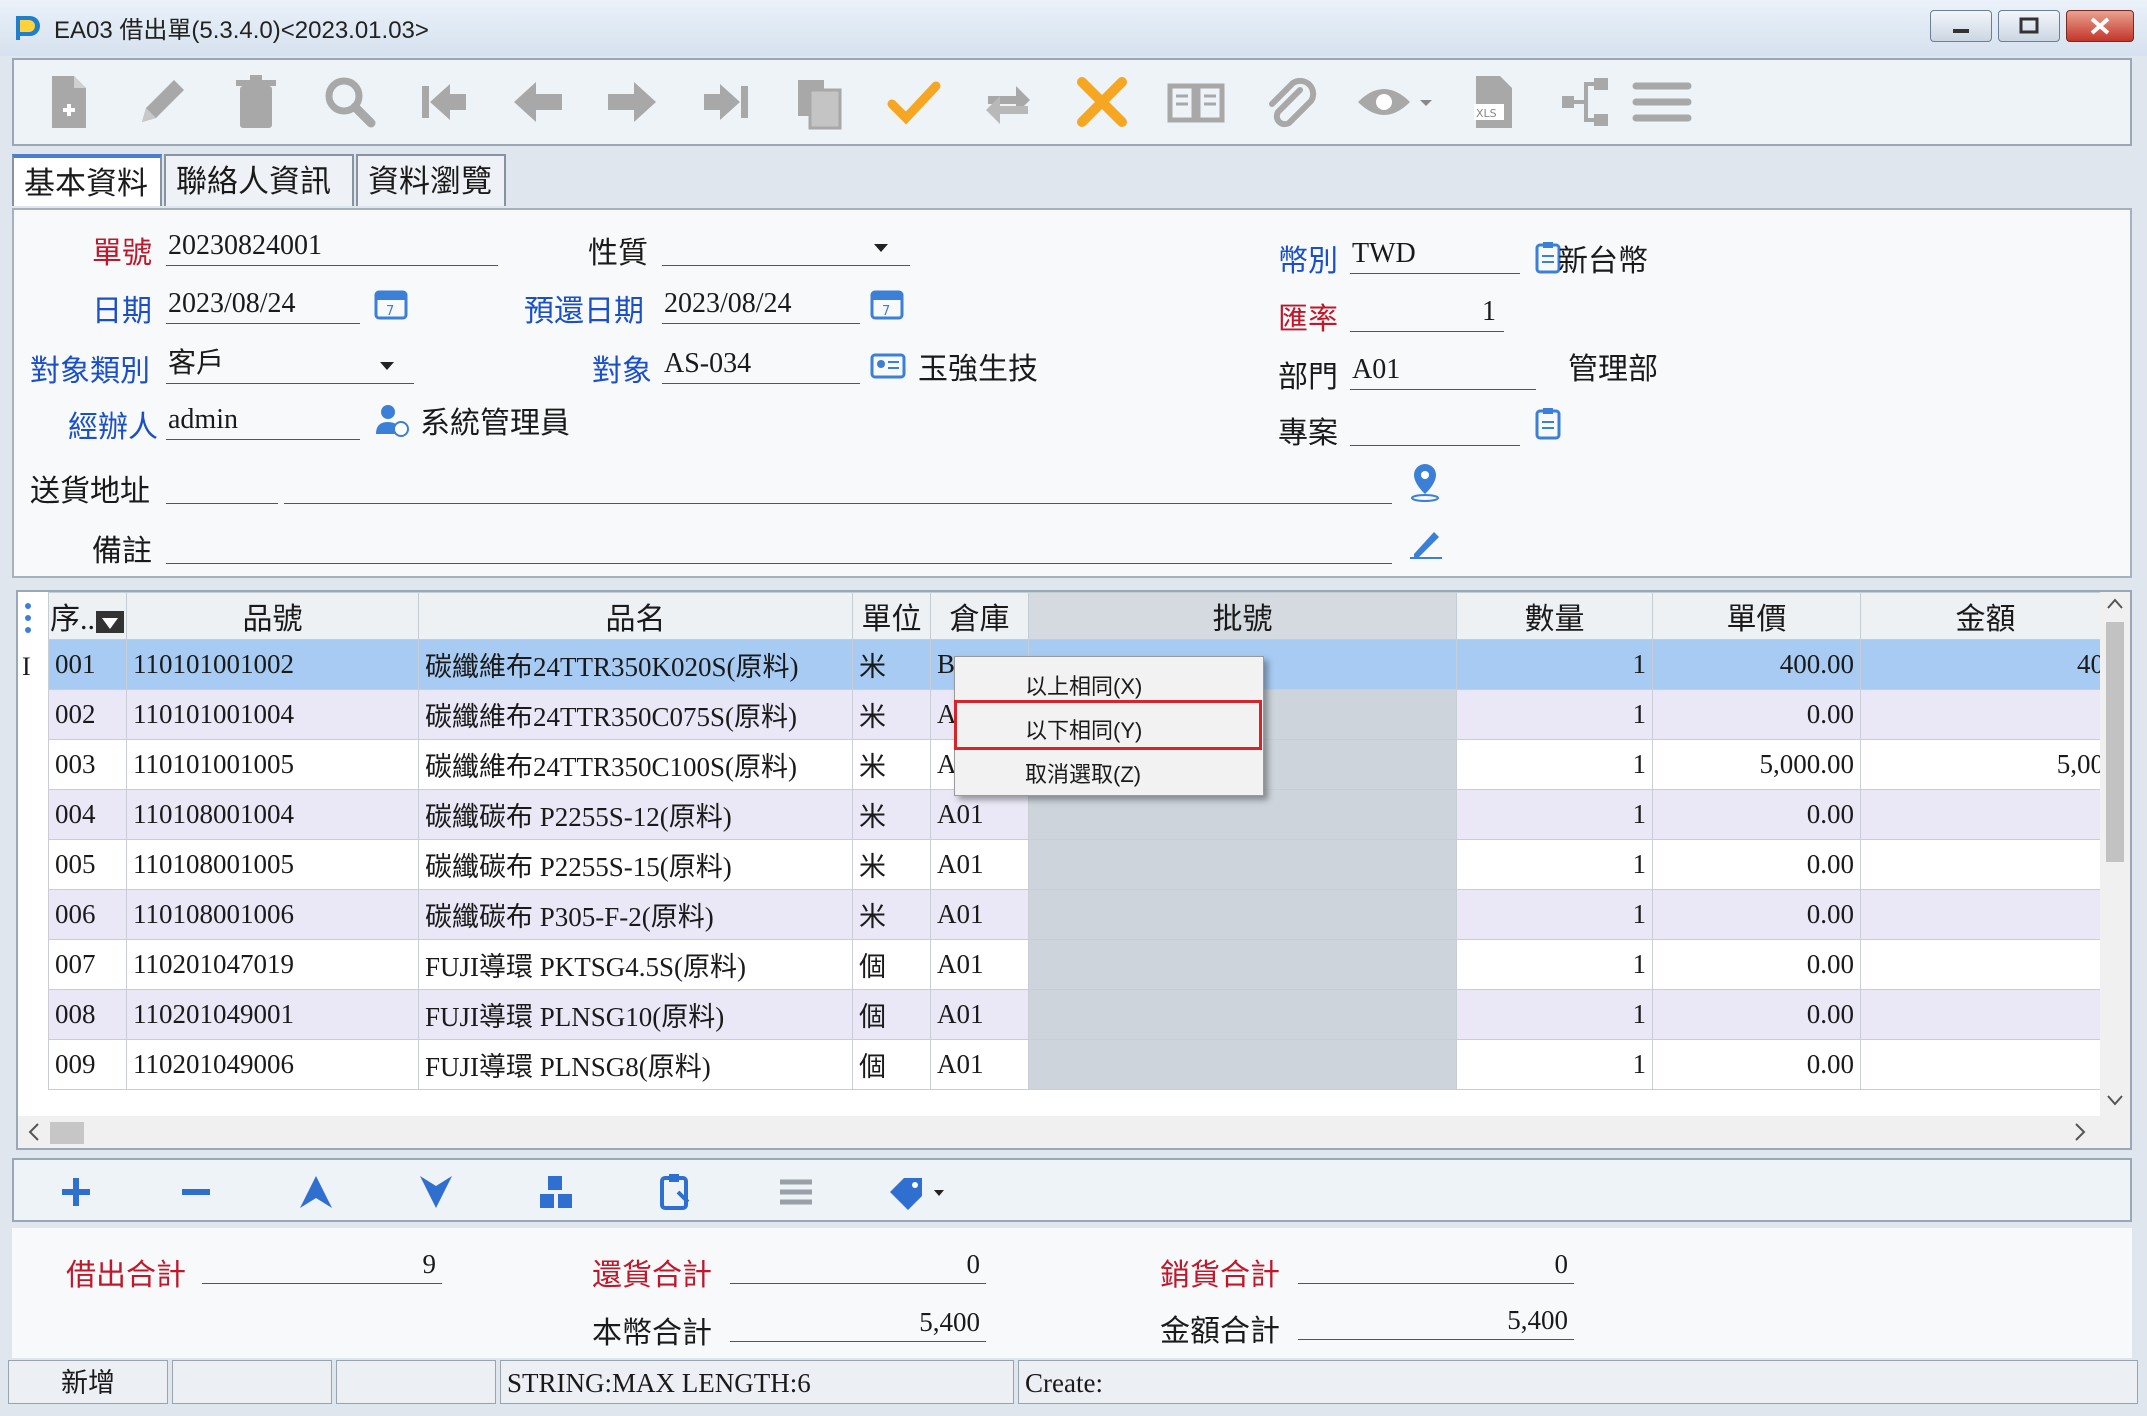  Describe the element at coordinates (87, 764) in the screenshot. I see `cell-seq: 003` at that location.